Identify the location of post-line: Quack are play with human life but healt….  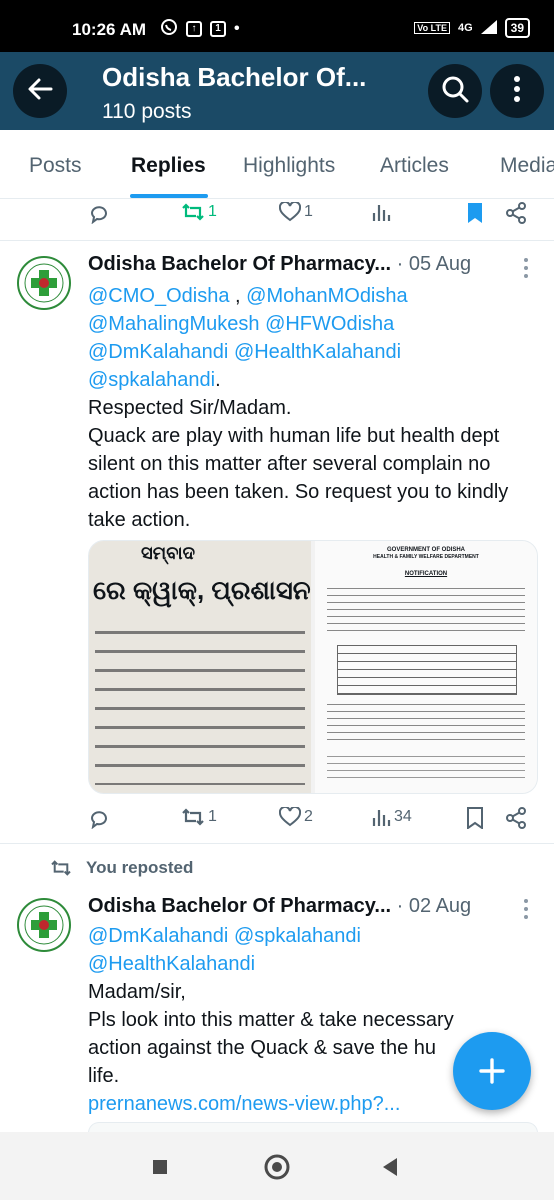
(298, 478).